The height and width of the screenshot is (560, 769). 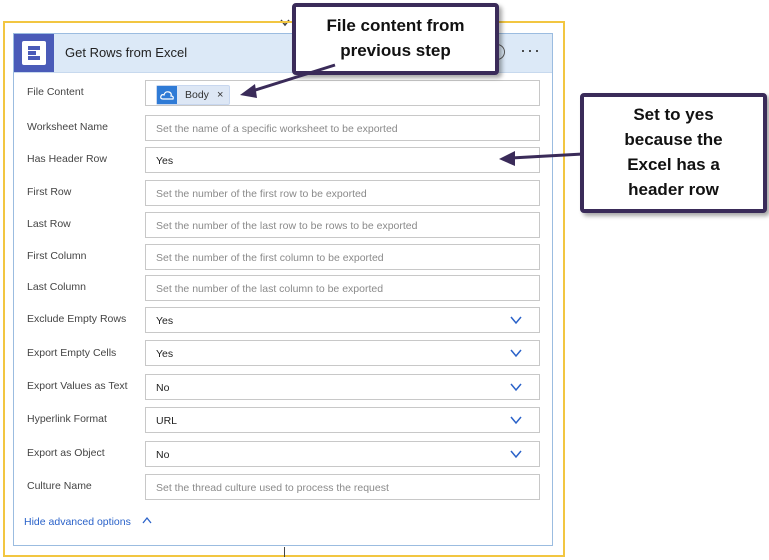 I want to click on exclude-empty-rows-value: Yes, so click(x=165, y=321).